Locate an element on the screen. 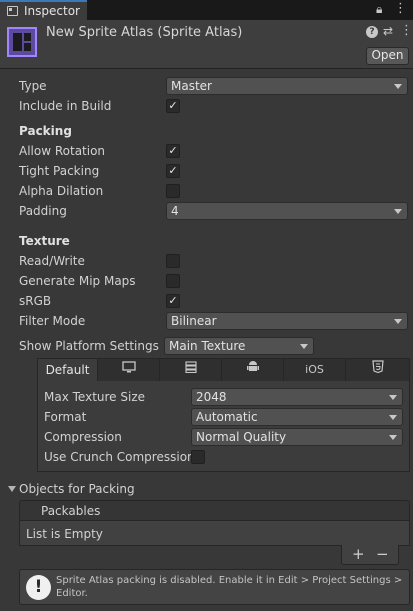 This screenshot has width=413, height=611. type-dropdown: Master is located at coordinates (287, 86).